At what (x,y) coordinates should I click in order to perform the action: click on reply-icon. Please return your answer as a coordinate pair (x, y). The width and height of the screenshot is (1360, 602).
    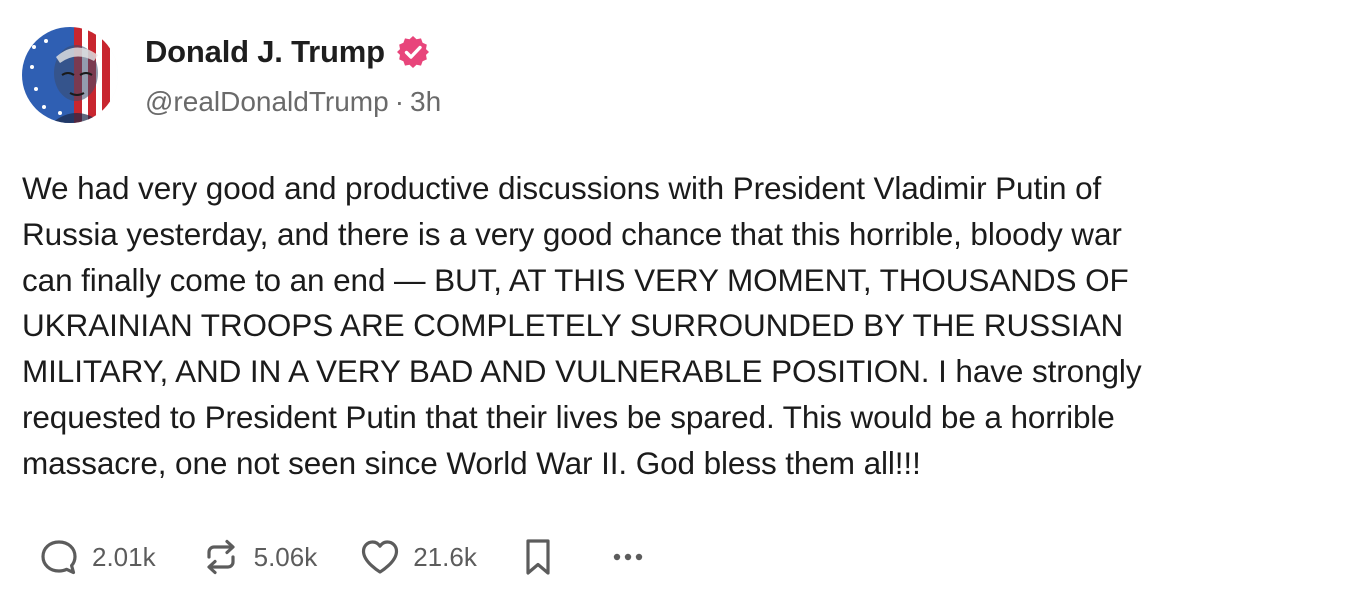
    Looking at the image, I should click on (59, 557).